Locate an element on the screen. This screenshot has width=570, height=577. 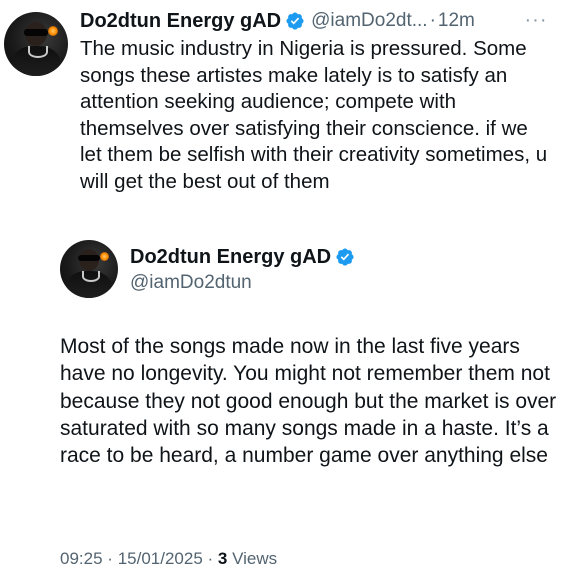
quoted-author-avatar is located at coordinates (89, 269).